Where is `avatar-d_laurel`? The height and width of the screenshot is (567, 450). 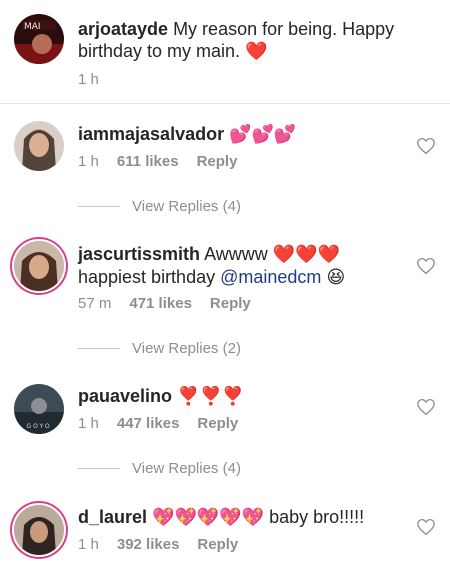 avatar-d_laurel is located at coordinates (39, 530).